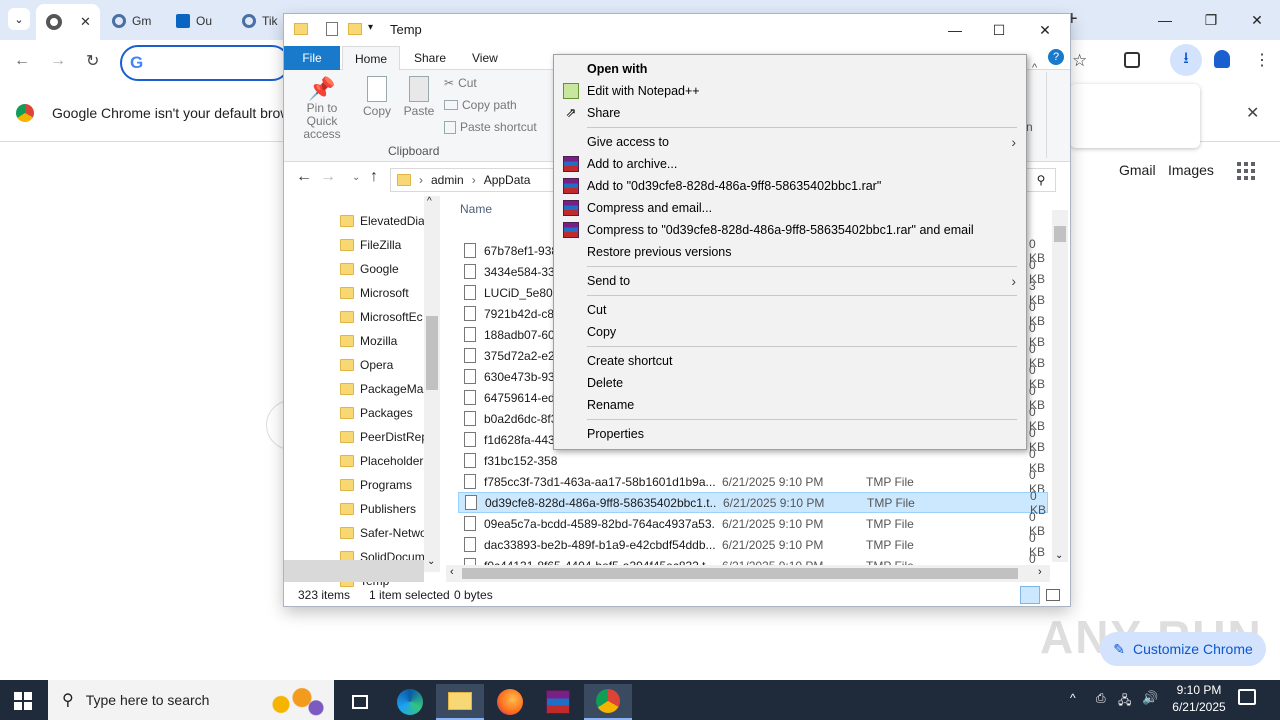 The image size is (1280, 720). What do you see at coordinates (1041, 180) in the screenshot?
I see `search-box: ⚲` at bounding box center [1041, 180].